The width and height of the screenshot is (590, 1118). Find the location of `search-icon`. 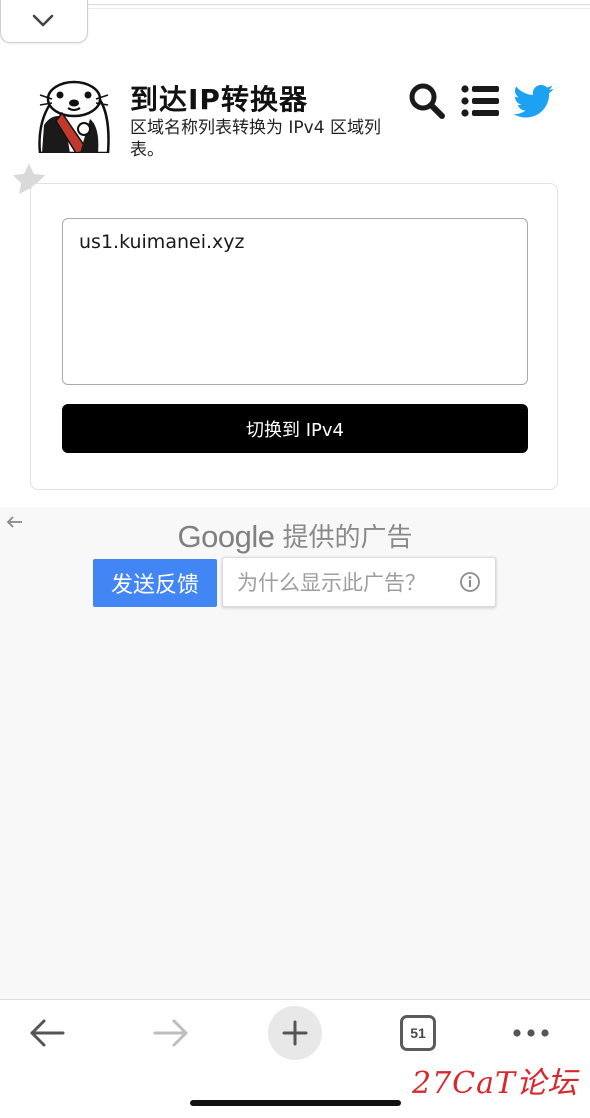

search-icon is located at coordinates (427, 101).